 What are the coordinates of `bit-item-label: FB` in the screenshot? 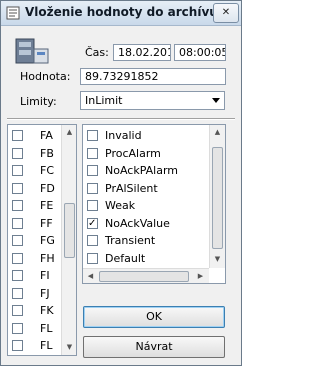 It's located at (47, 153).